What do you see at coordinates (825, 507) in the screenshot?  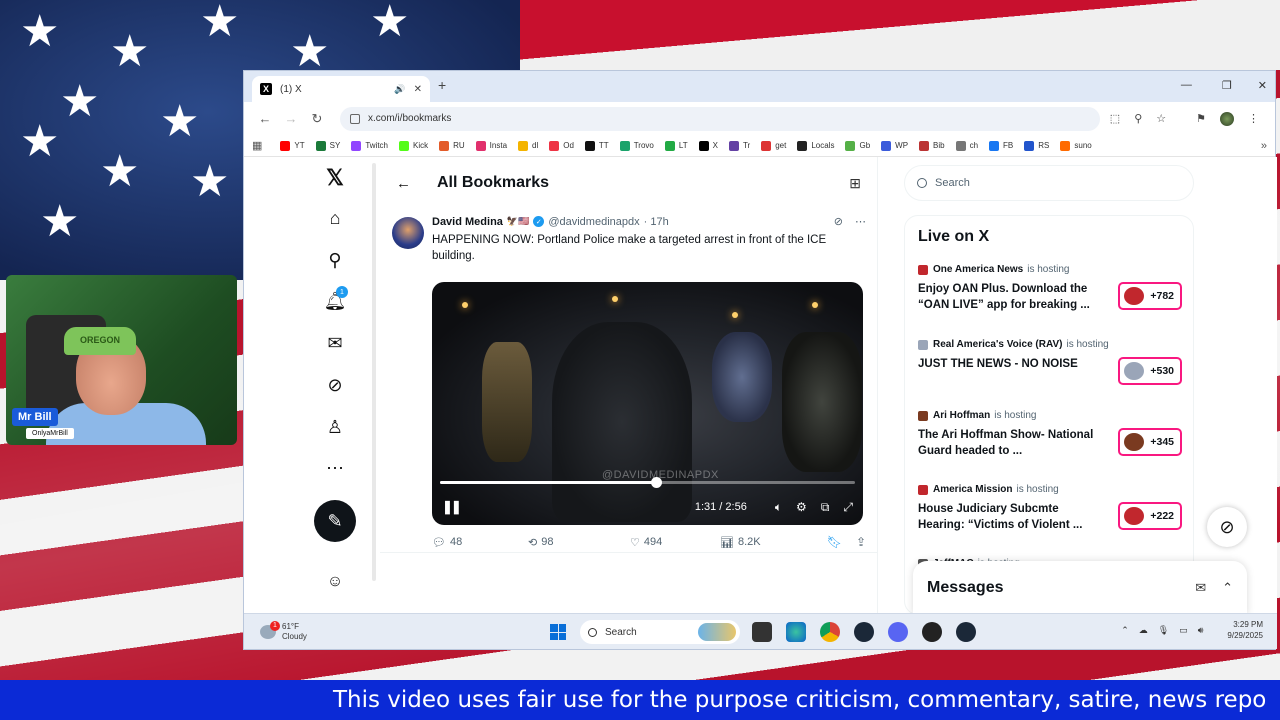 I see `pip-icon: ⧉` at bounding box center [825, 507].